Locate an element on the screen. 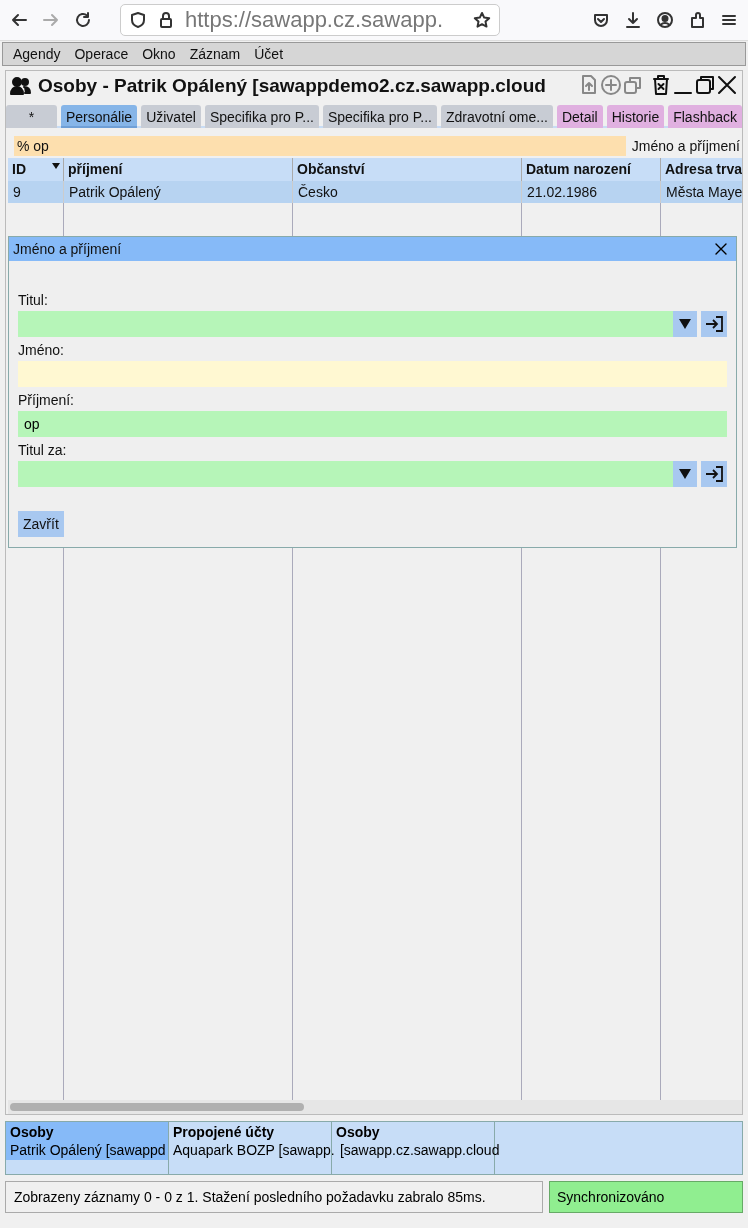  close-button: Zavřít is located at coordinates (41, 524).